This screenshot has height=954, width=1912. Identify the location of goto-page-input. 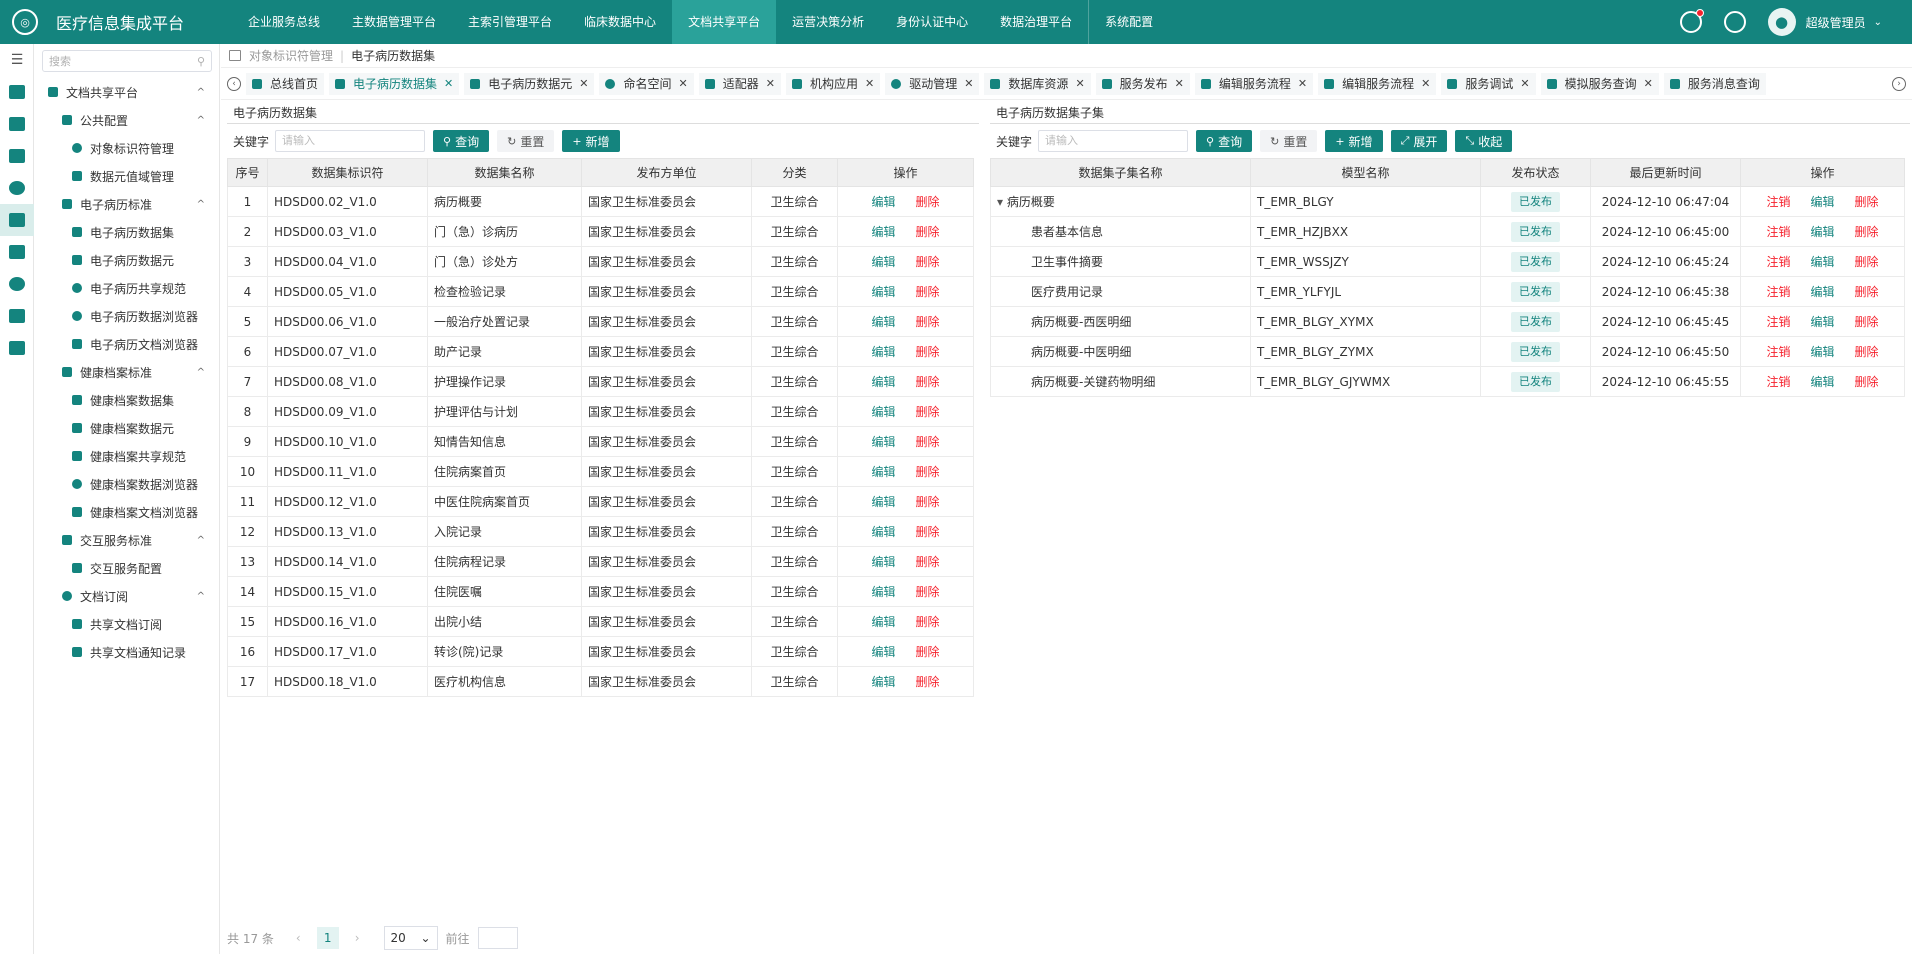
(497, 938).